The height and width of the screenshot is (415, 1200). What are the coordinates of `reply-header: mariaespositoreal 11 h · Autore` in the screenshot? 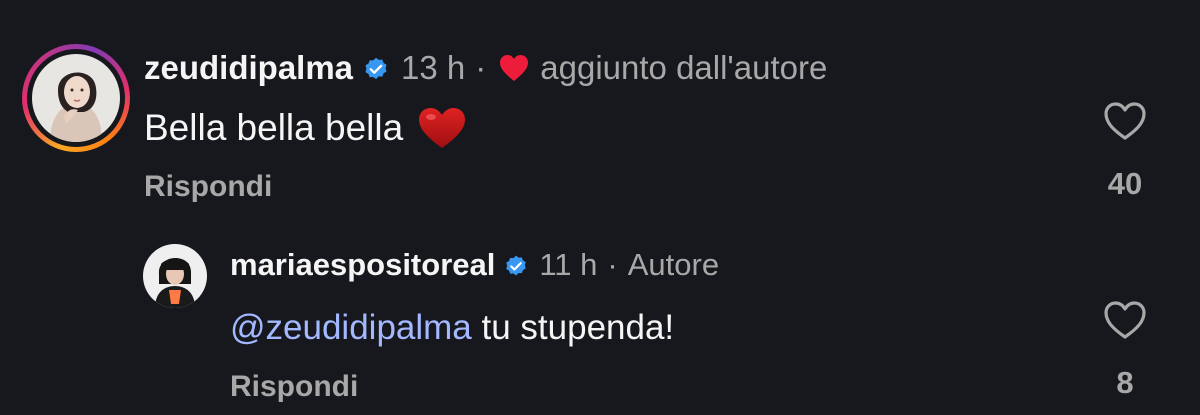 It's located at (474, 265).